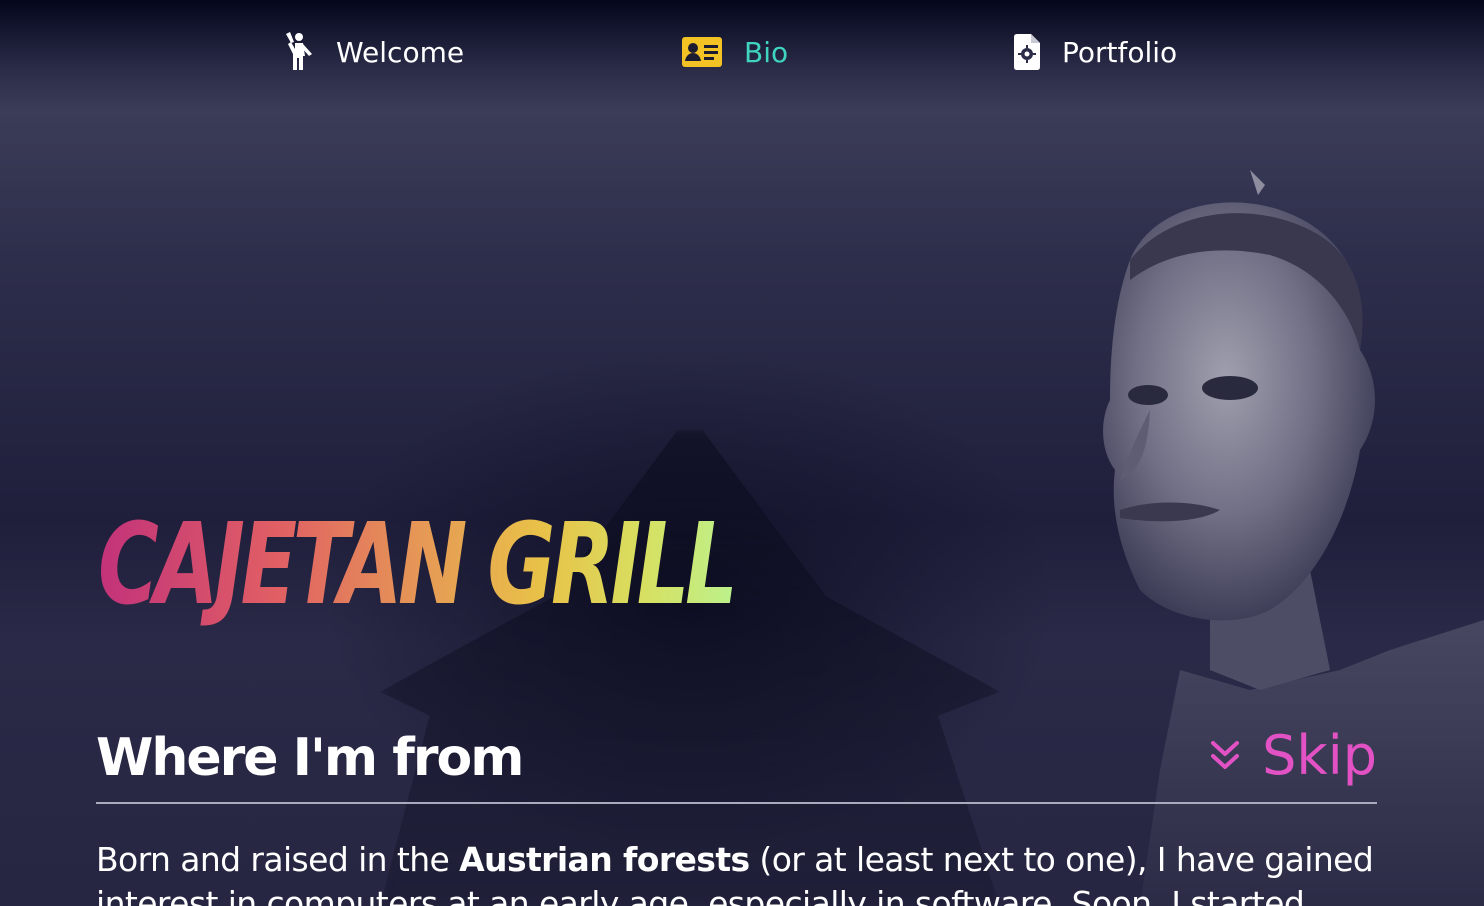 Image resolution: width=1484 pixels, height=906 pixels. Describe the element at coordinates (735, 52) in the screenshot. I see `nav-item-bio: Bio` at that location.